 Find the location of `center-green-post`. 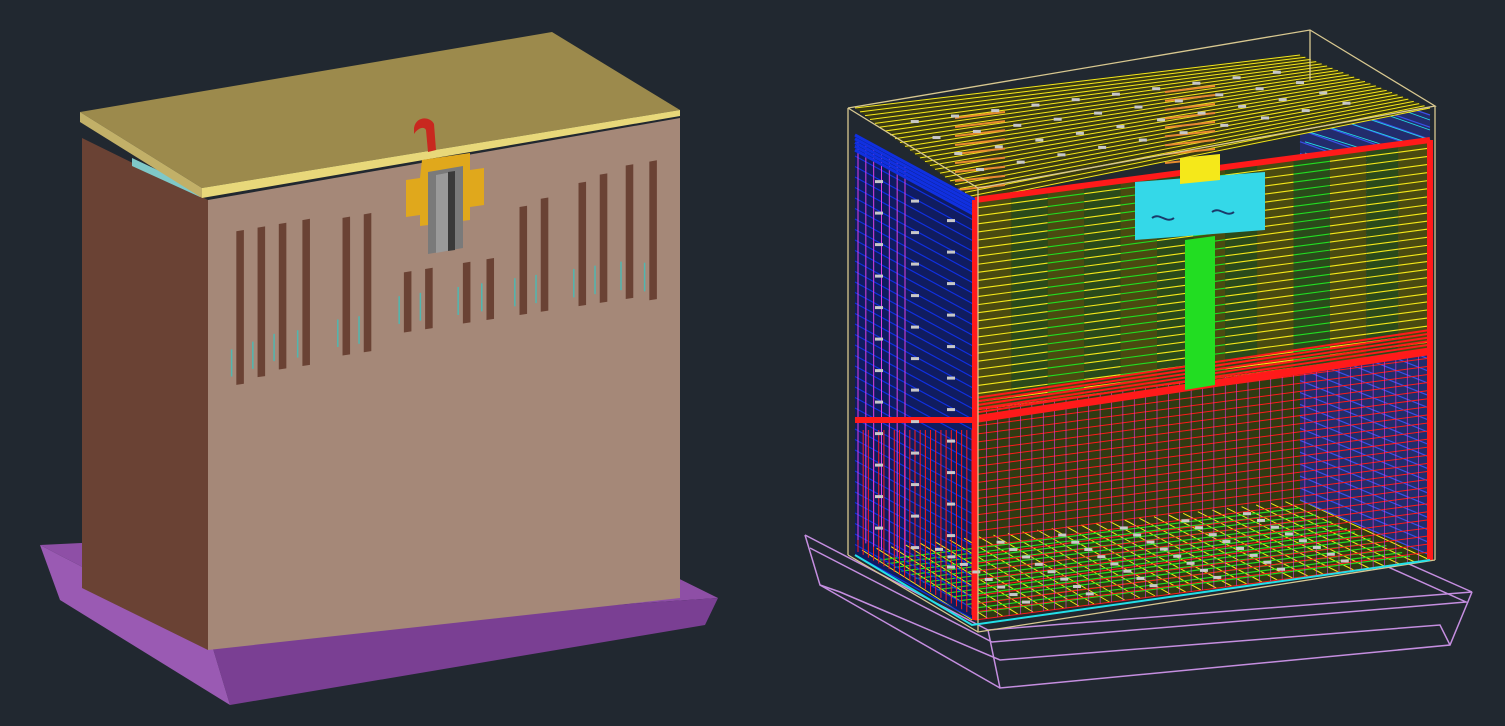

center-green-post is located at coordinates (1200, 313).